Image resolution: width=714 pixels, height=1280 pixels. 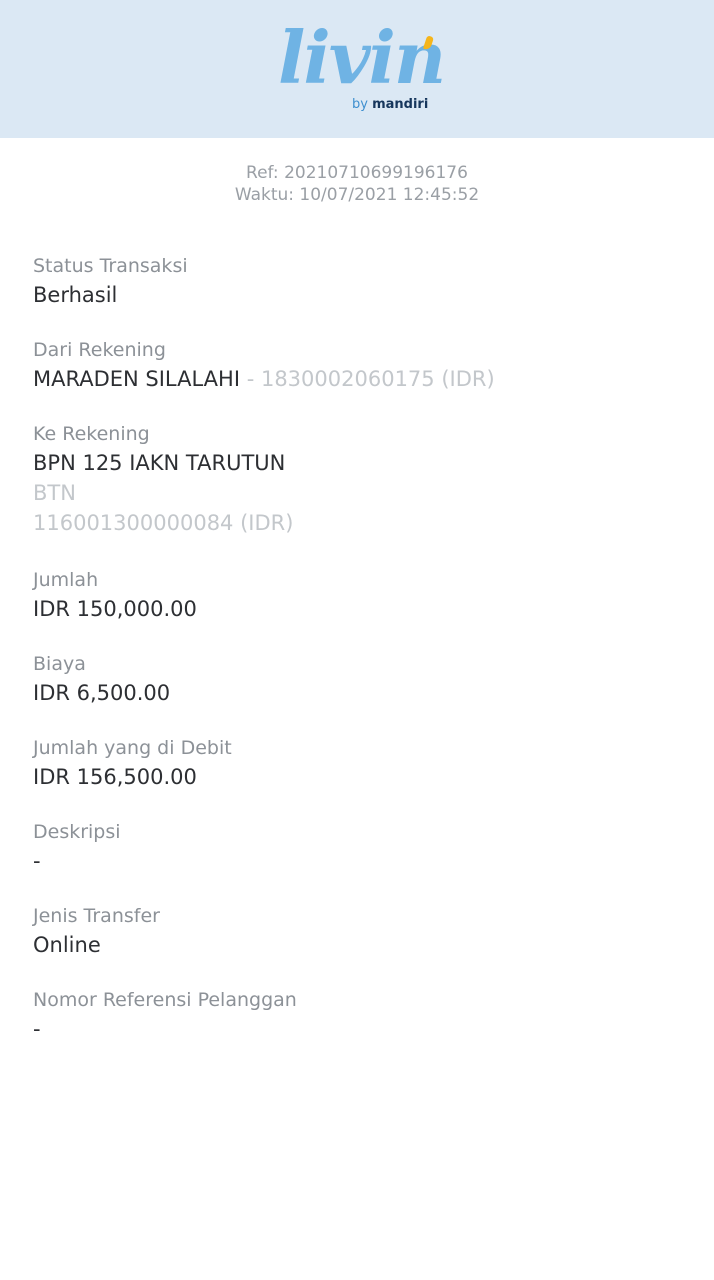 I want to click on to-account-name: BPN 125 IAKN TARUTUN, so click(x=159, y=463).